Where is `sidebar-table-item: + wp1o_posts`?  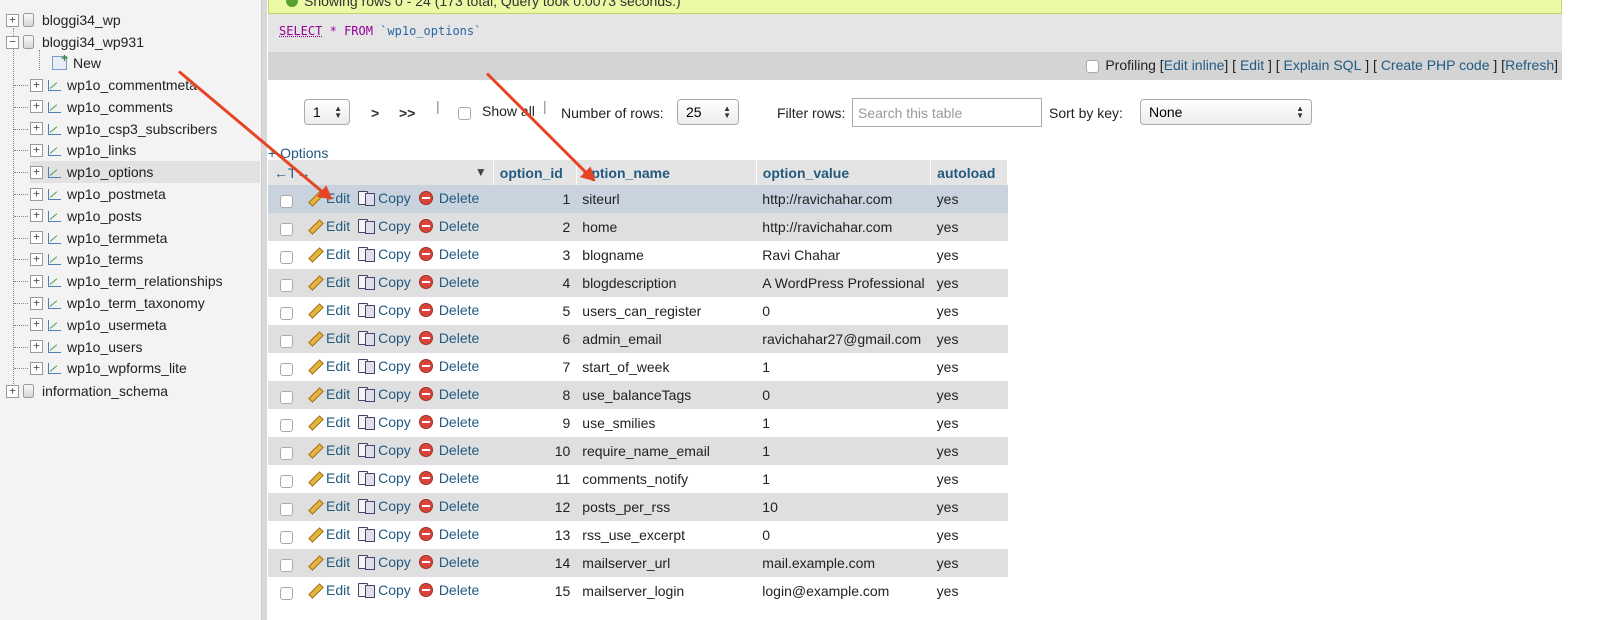 sidebar-table-item: + wp1o_posts is located at coordinates (145, 216).